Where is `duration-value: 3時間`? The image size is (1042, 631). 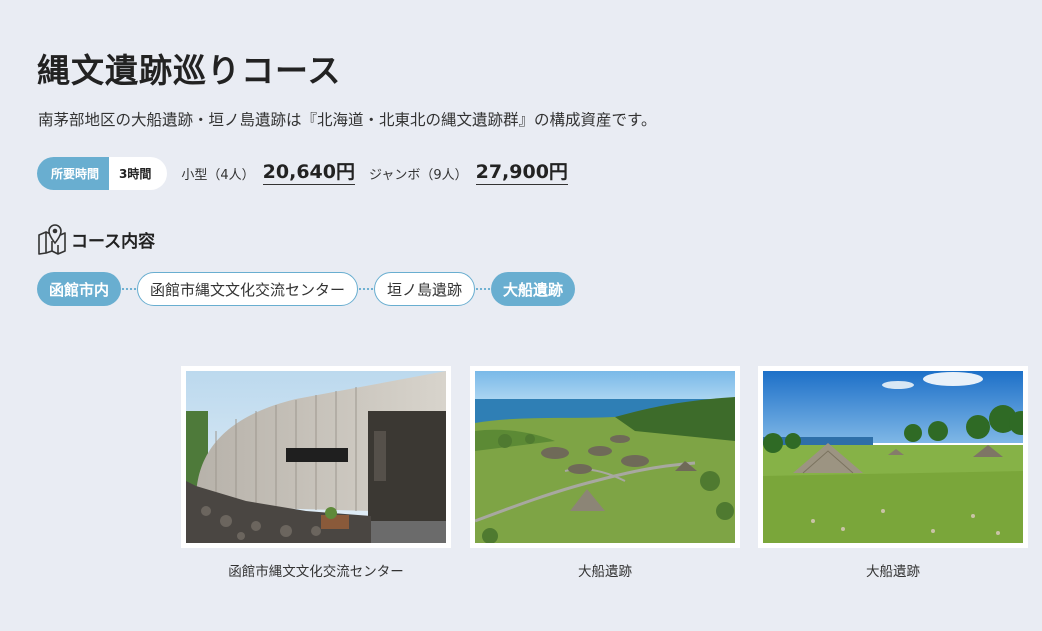
duration-value: 3時間 is located at coordinates (135, 174).